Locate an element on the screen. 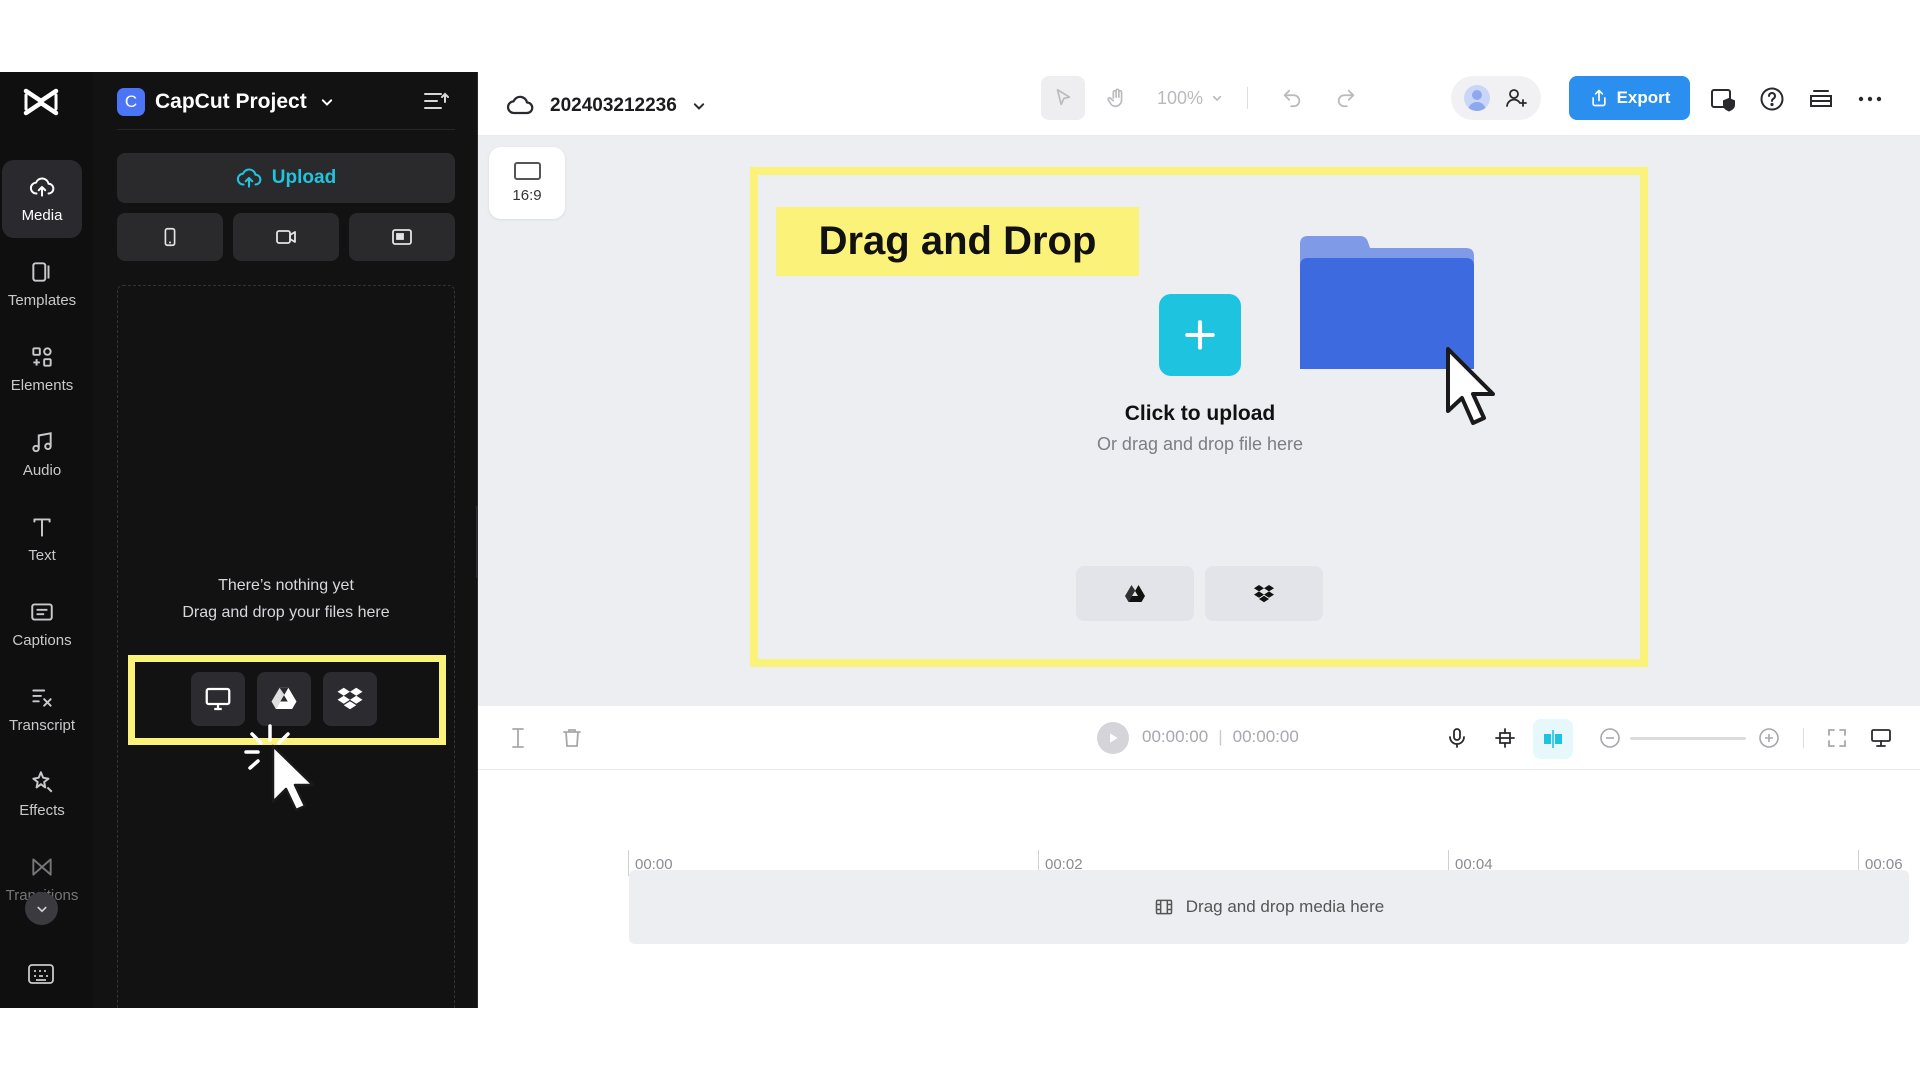 This screenshot has height=1080, width=1920. empty-state-hint: Drag and drop your files here is located at coordinates (286, 612).